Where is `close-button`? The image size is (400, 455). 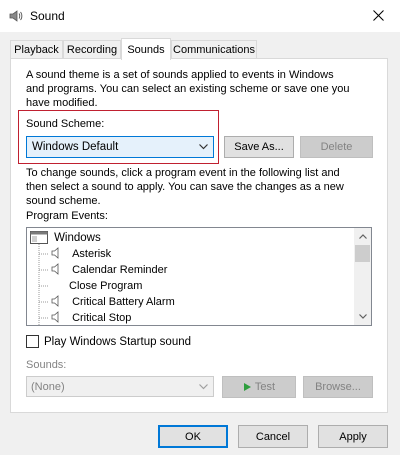
close-button is located at coordinates (378, 15).